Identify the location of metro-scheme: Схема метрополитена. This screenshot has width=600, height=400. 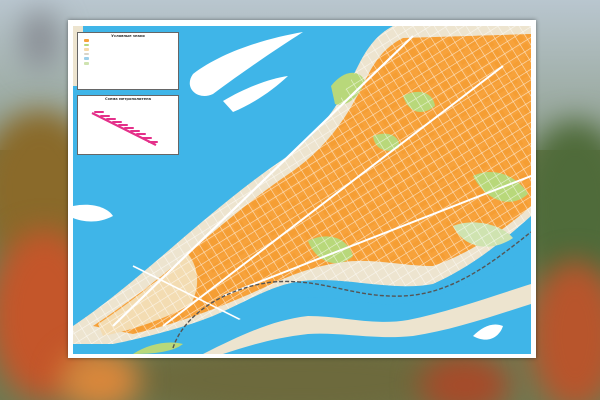
(128, 125).